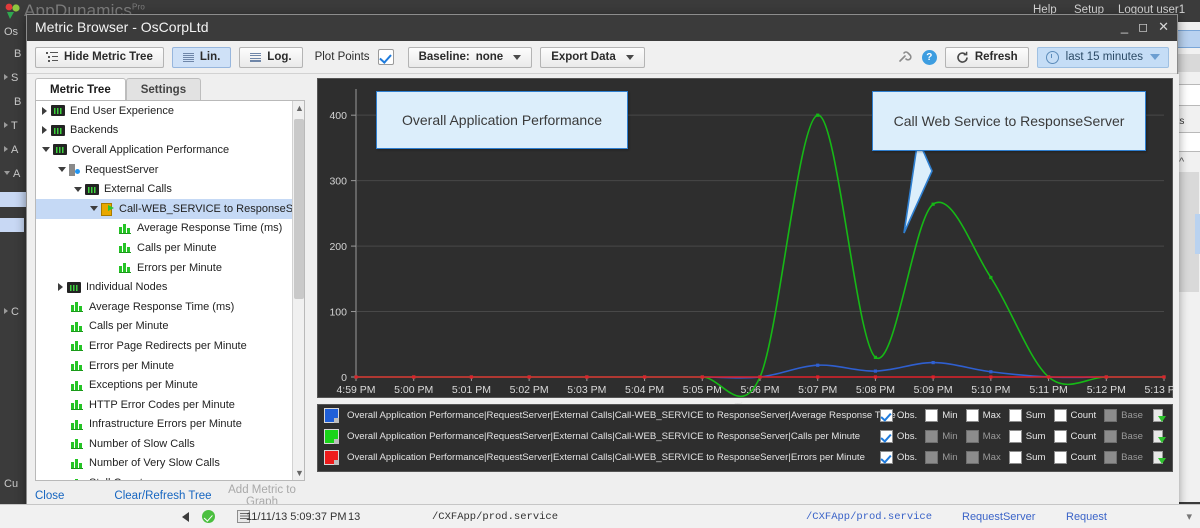 Image resolution: width=1200 pixels, height=528 pixels. Describe the element at coordinates (12, 174) in the screenshot. I see `bg-sidebar-row-6: A` at that location.